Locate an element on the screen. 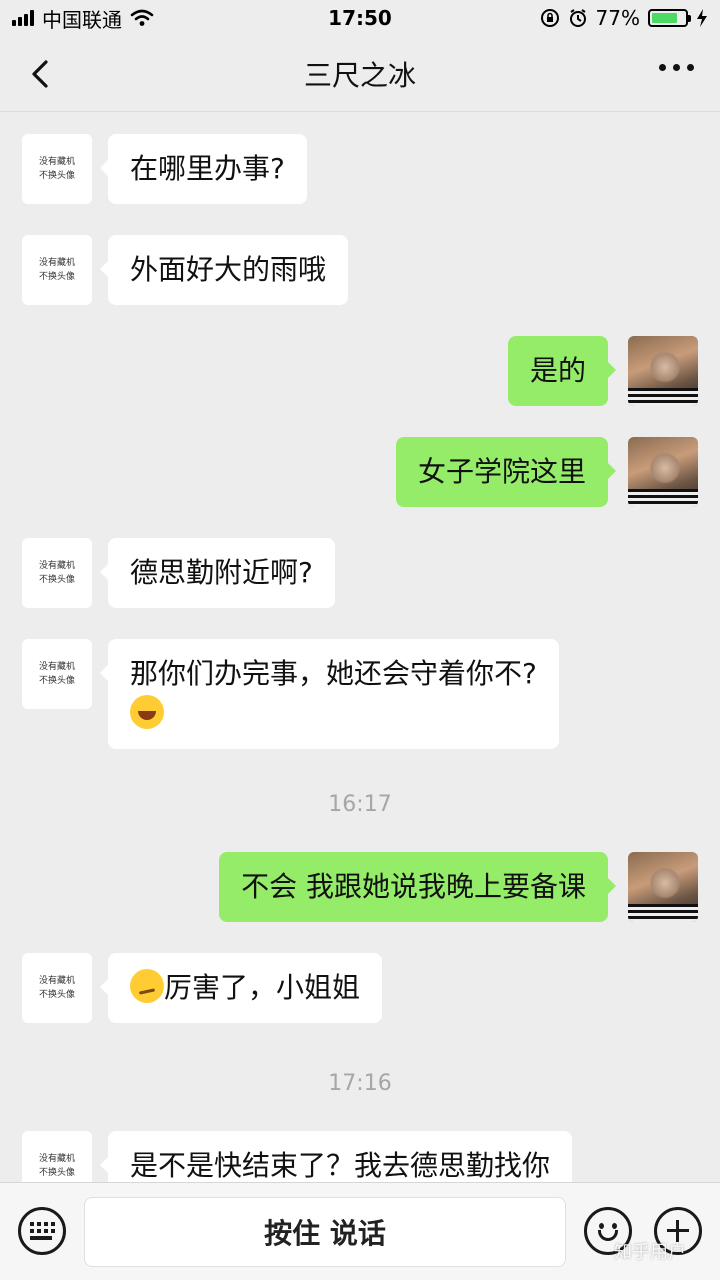 The image size is (720, 1280). incoming-bubble: 是不是快结束了？我去德思勤找你 is located at coordinates (336, 1156).